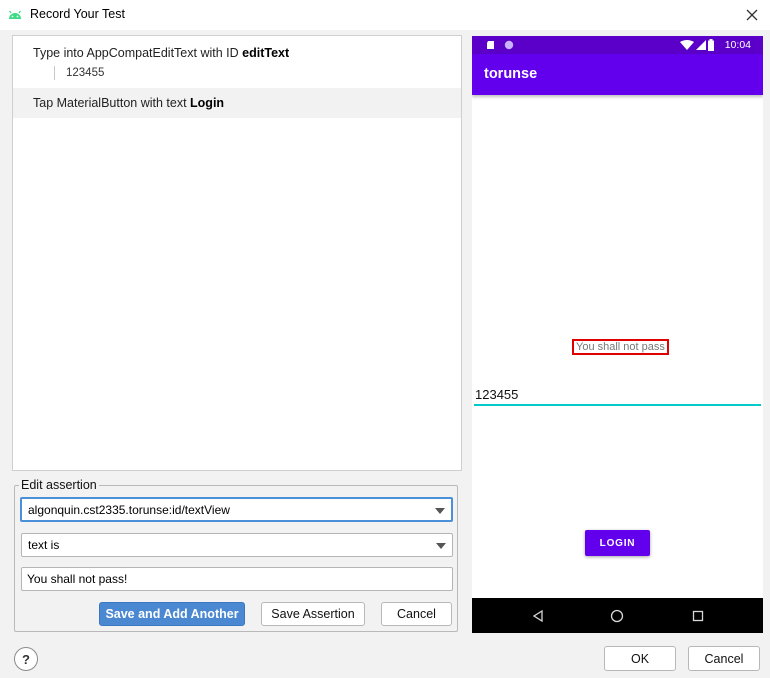 The height and width of the screenshot is (678, 770). I want to click on android-icon, so click(15, 14).